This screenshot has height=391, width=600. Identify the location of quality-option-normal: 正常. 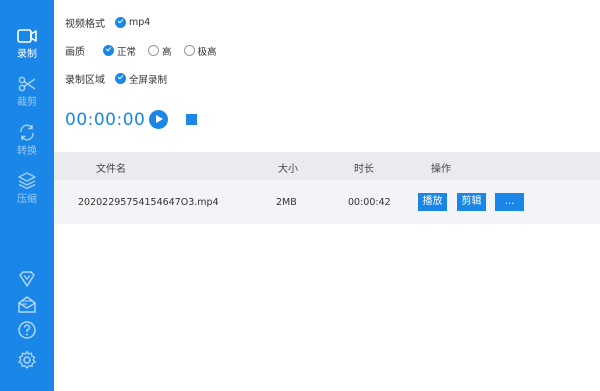
(119, 51).